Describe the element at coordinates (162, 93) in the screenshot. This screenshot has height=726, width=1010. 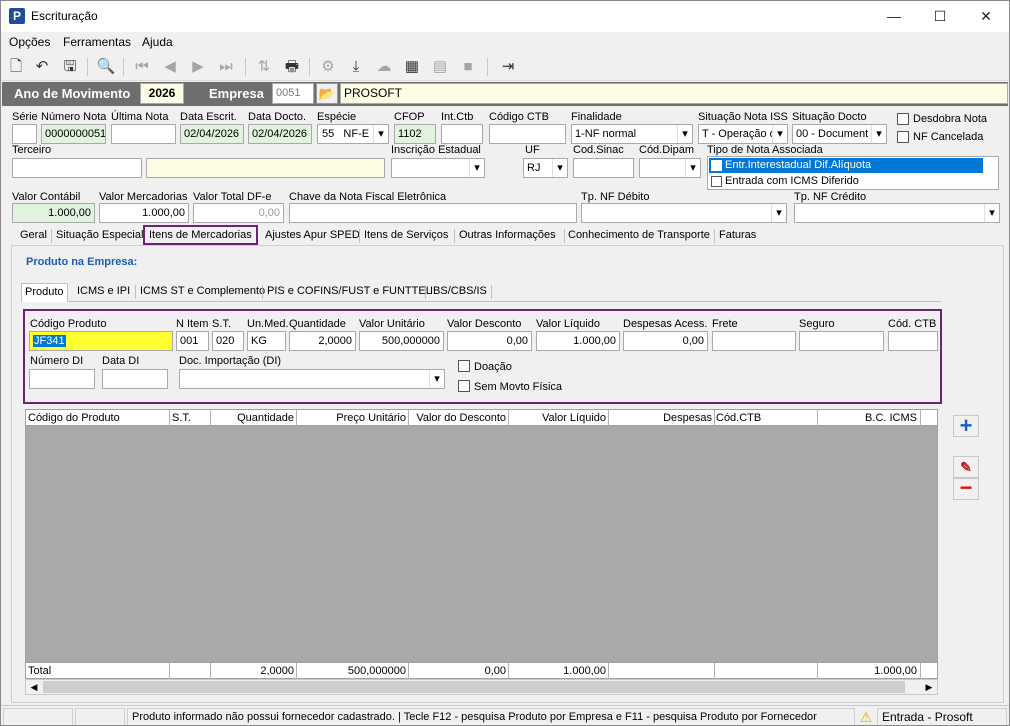
I see `ano-input: 2026` at that location.